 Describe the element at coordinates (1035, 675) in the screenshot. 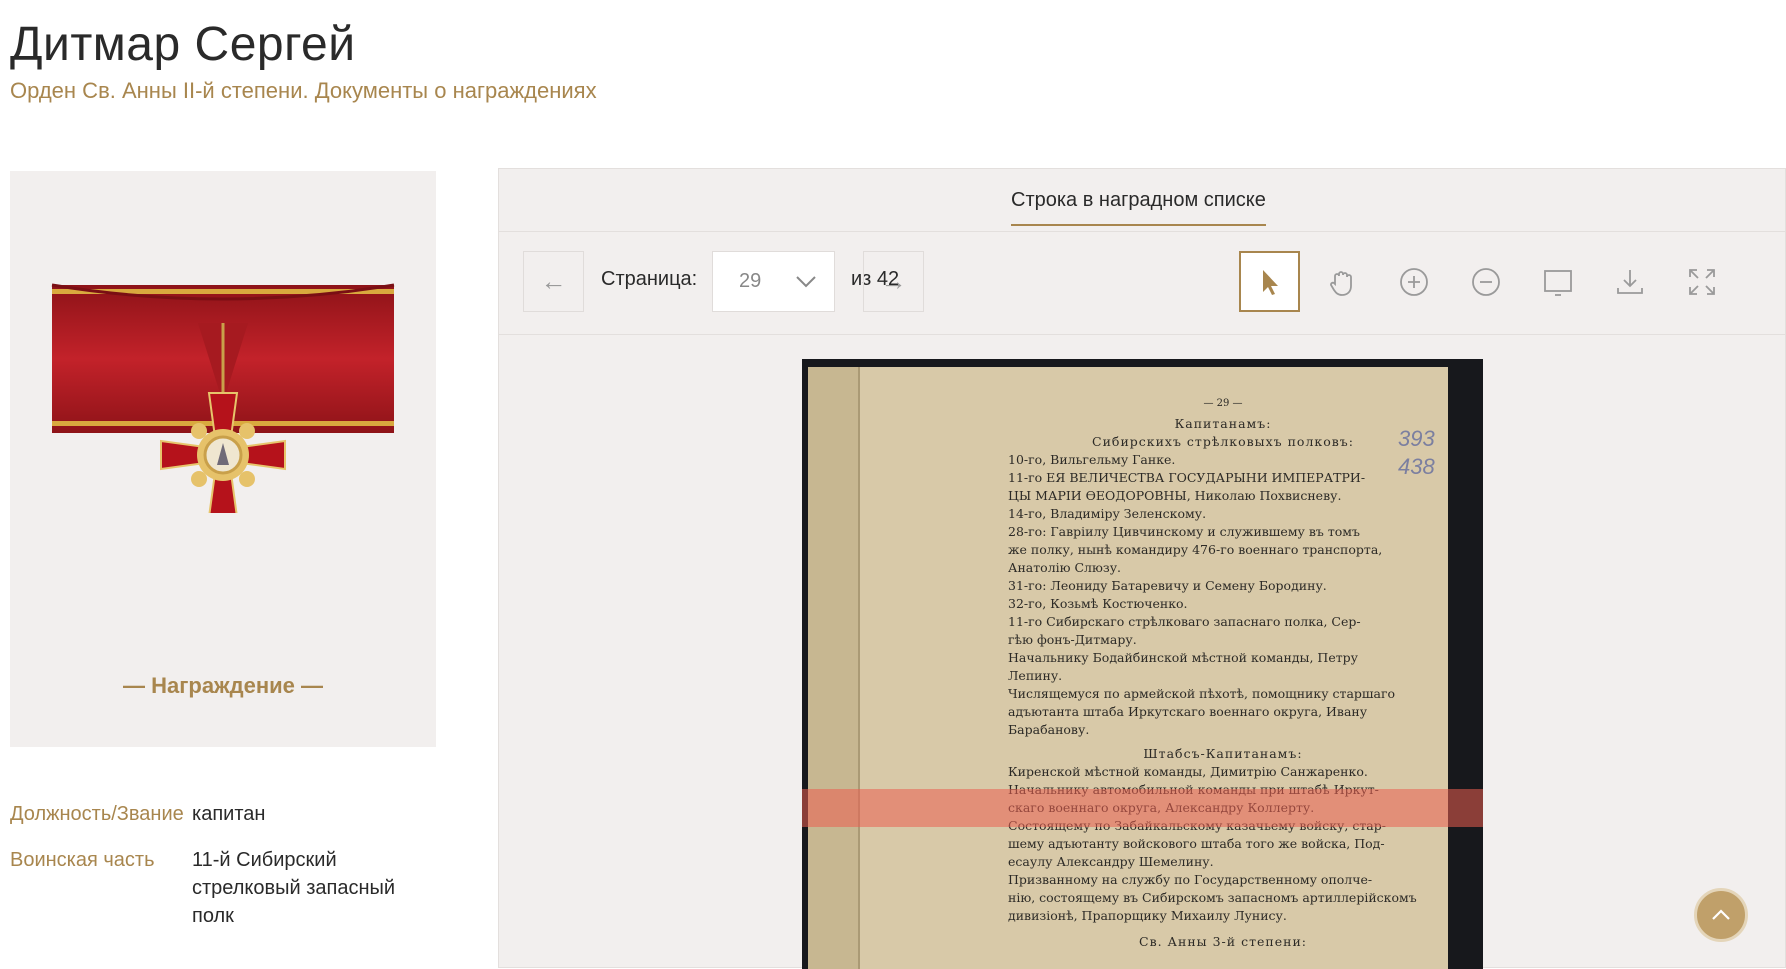

I see `document-line: Лепину.` at that location.